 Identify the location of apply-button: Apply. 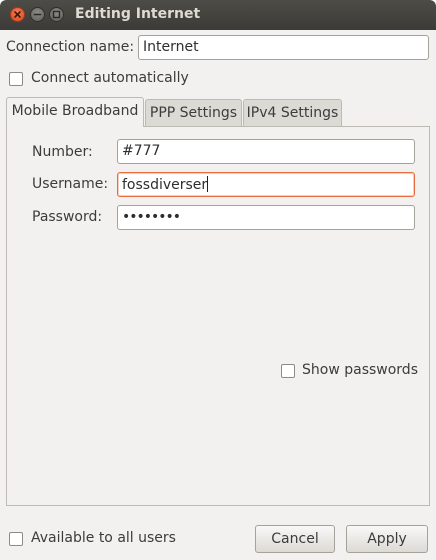
(387, 539).